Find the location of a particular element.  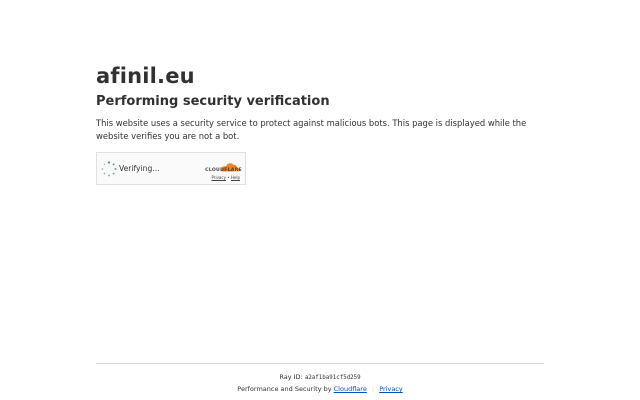

widget-help-link: Help is located at coordinates (235, 177).